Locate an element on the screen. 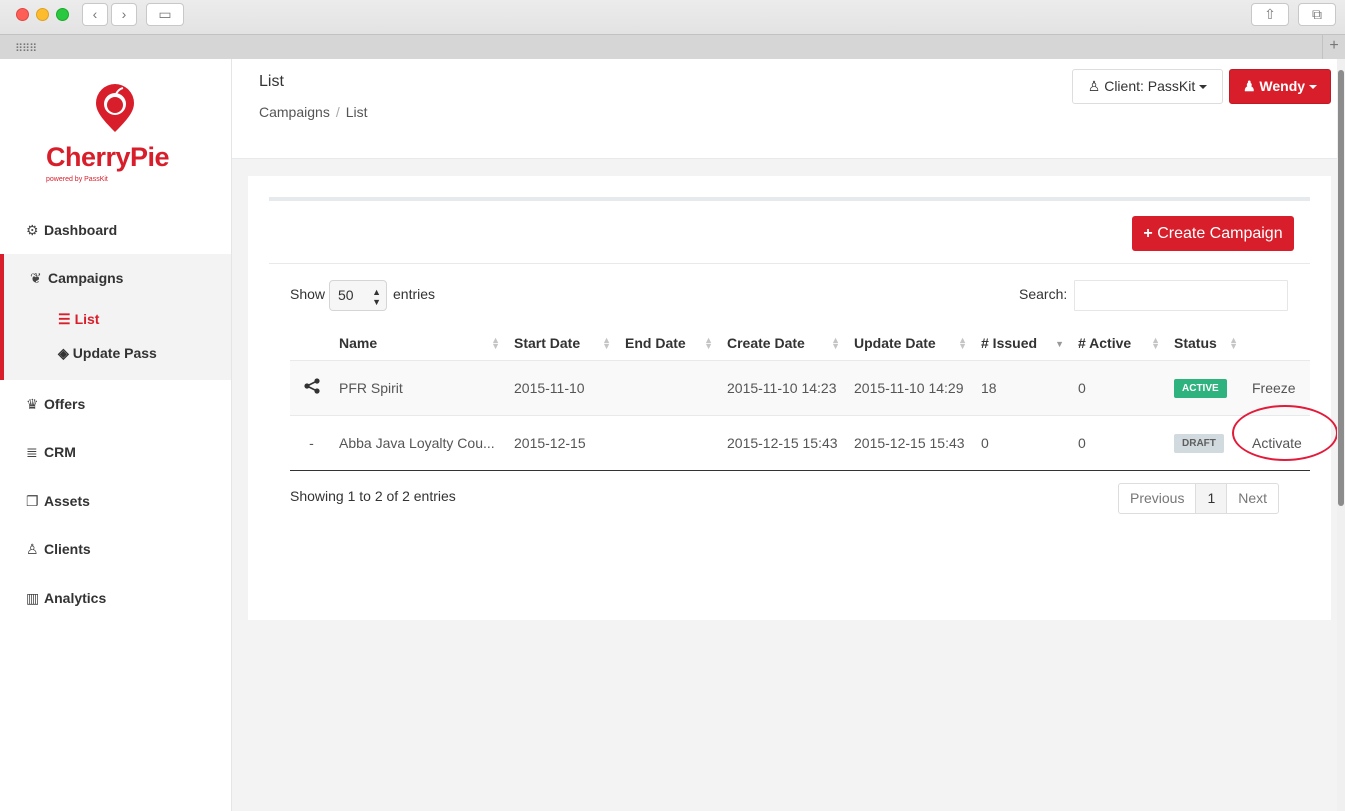 The image size is (1345, 811). sidebar-item-label: Campaigns is located at coordinates (86, 278).